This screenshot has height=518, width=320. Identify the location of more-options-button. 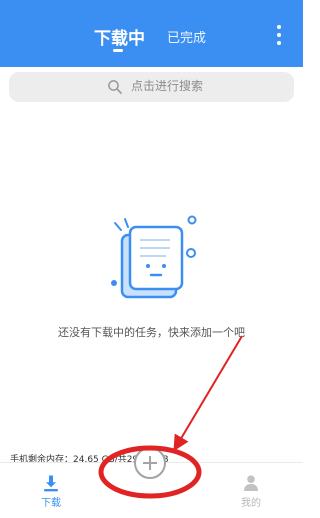
(279, 36).